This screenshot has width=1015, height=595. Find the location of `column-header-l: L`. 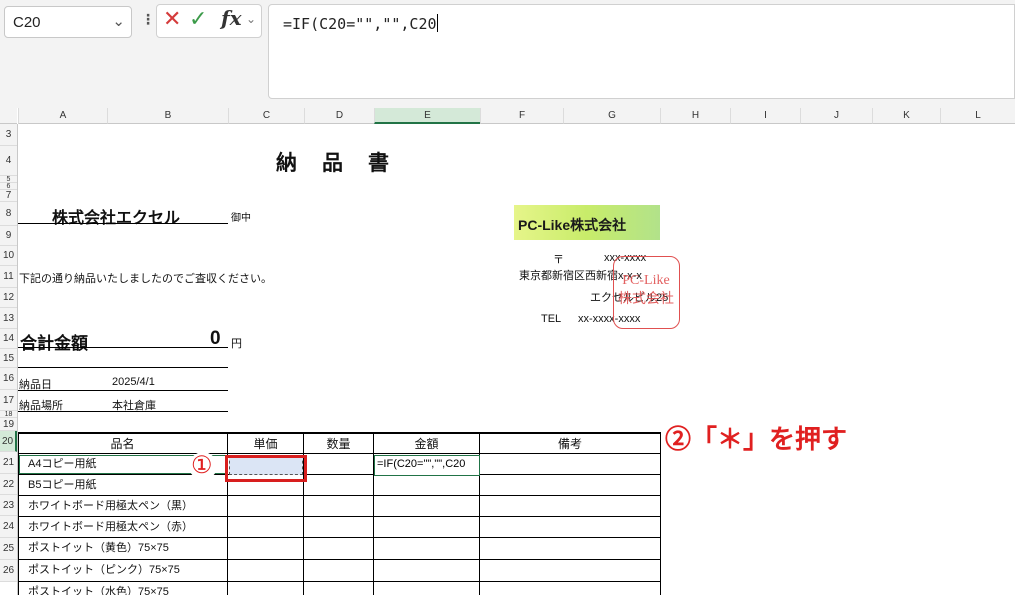

column-header-l: L is located at coordinates (977, 116).